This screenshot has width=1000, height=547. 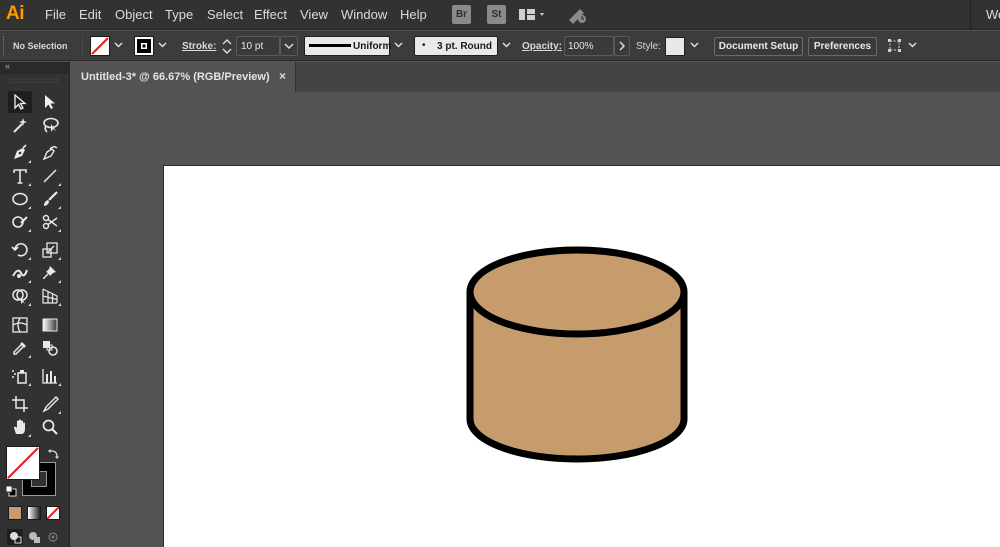 What do you see at coordinates (577, 354) in the screenshot?
I see `cylinder-shape` at bounding box center [577, 354].